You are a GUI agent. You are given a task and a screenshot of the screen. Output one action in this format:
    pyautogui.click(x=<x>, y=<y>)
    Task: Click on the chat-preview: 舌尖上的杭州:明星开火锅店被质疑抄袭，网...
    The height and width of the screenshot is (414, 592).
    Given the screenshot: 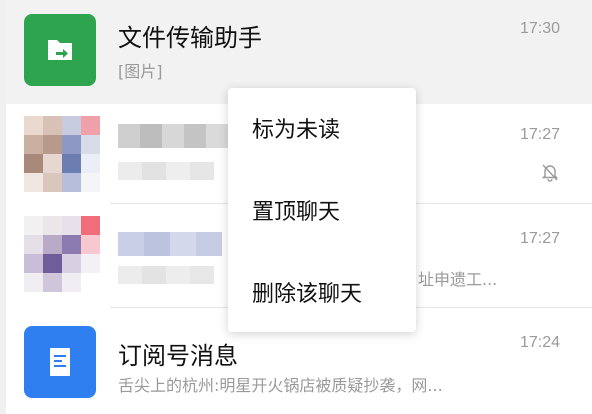 What is the action you would take?
    pyautogui.click(x=280, y=385)
    